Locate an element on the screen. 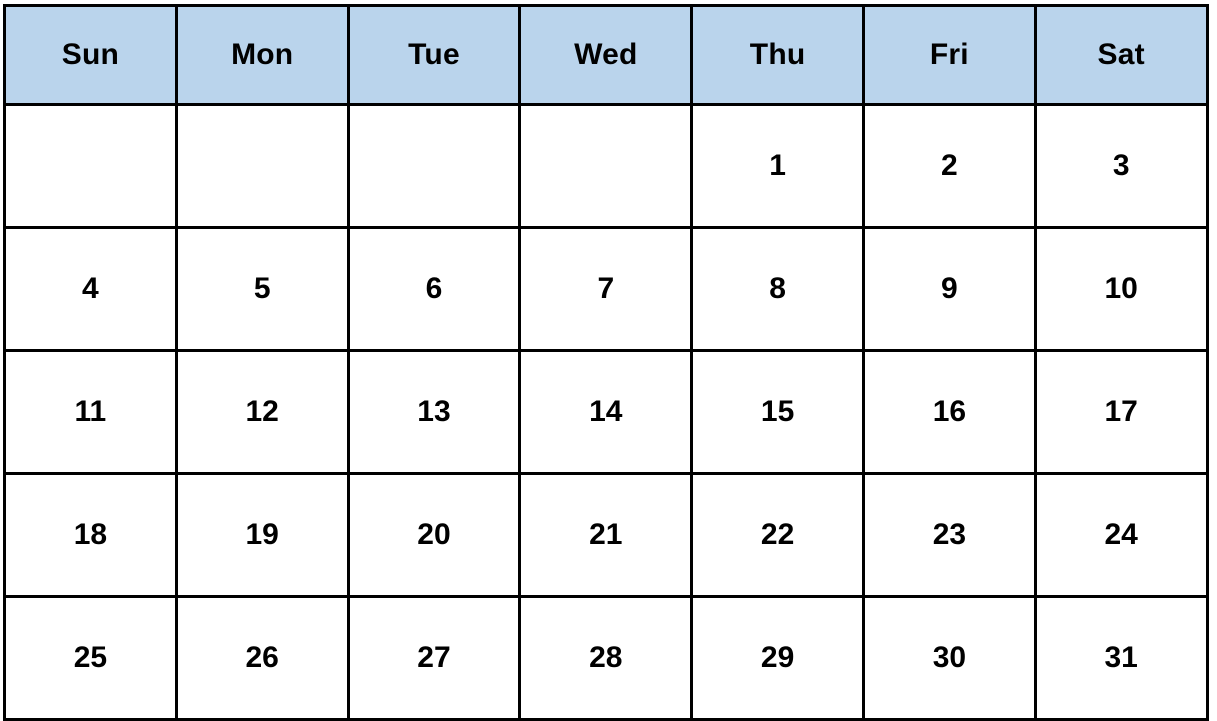  day-cell-17: 17 is located at coordinates (1121, 412).